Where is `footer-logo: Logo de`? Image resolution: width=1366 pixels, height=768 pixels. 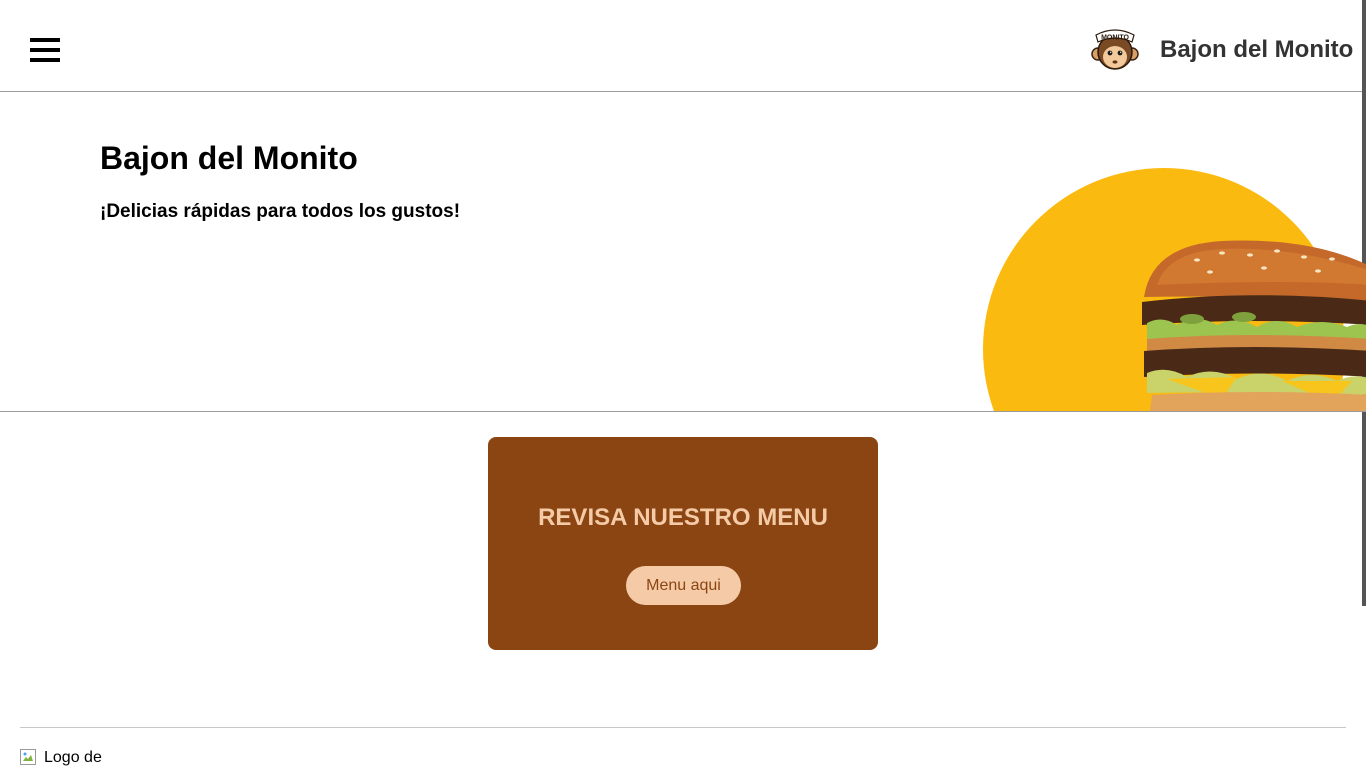 footer-logo: Logo de is located at coordinates (61, 758).